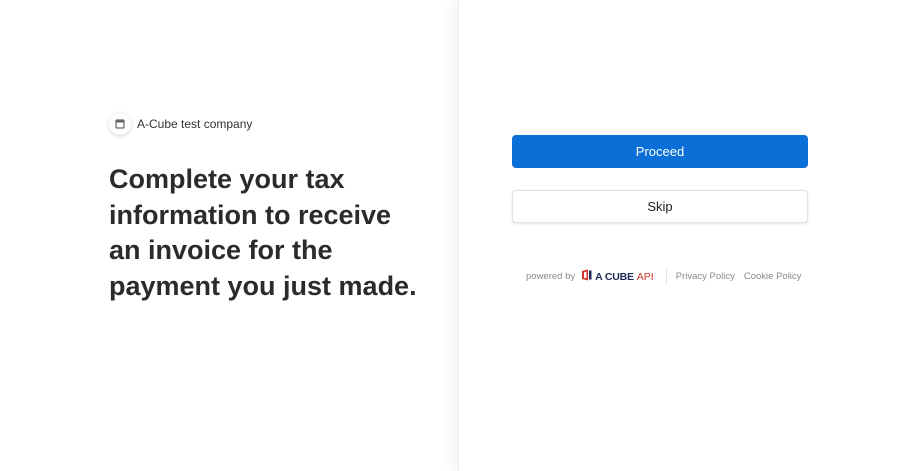 Image resolution: width=910 pixels, height=471 pixels. Describe the element at coordinates (614, 276) in the screenshot. I see `brand-name: A CUBE` at that location.